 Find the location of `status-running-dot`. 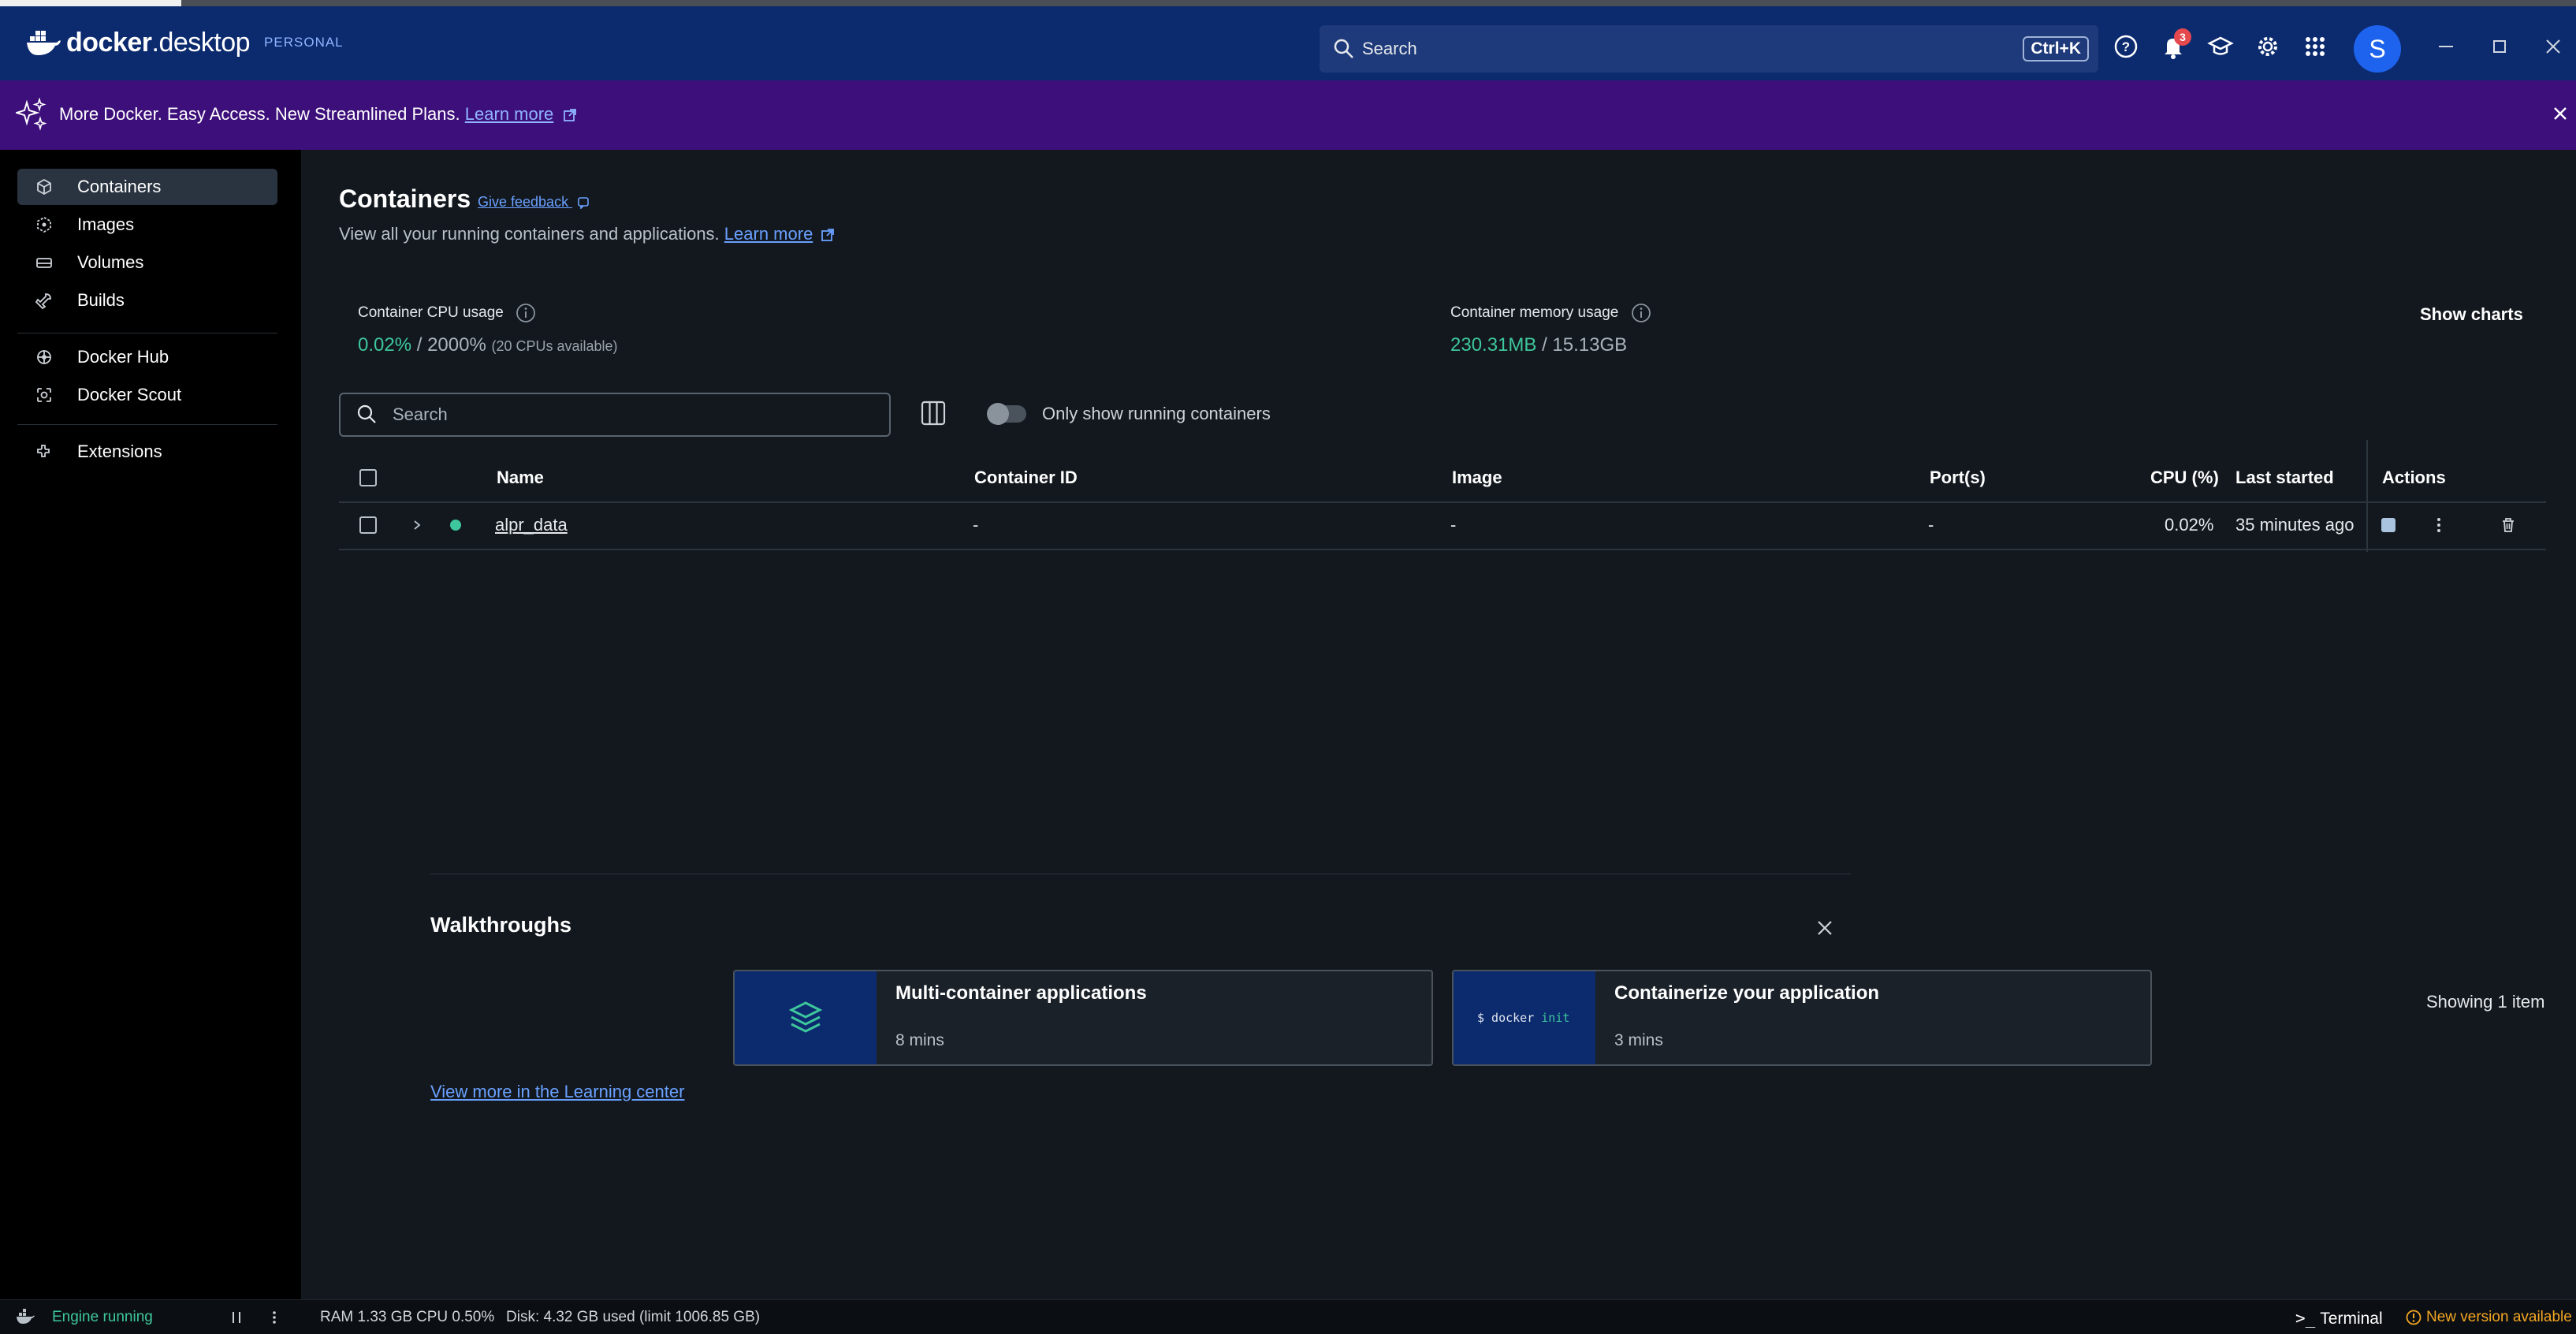

status-running-dot is located at coordinates (455, 525).